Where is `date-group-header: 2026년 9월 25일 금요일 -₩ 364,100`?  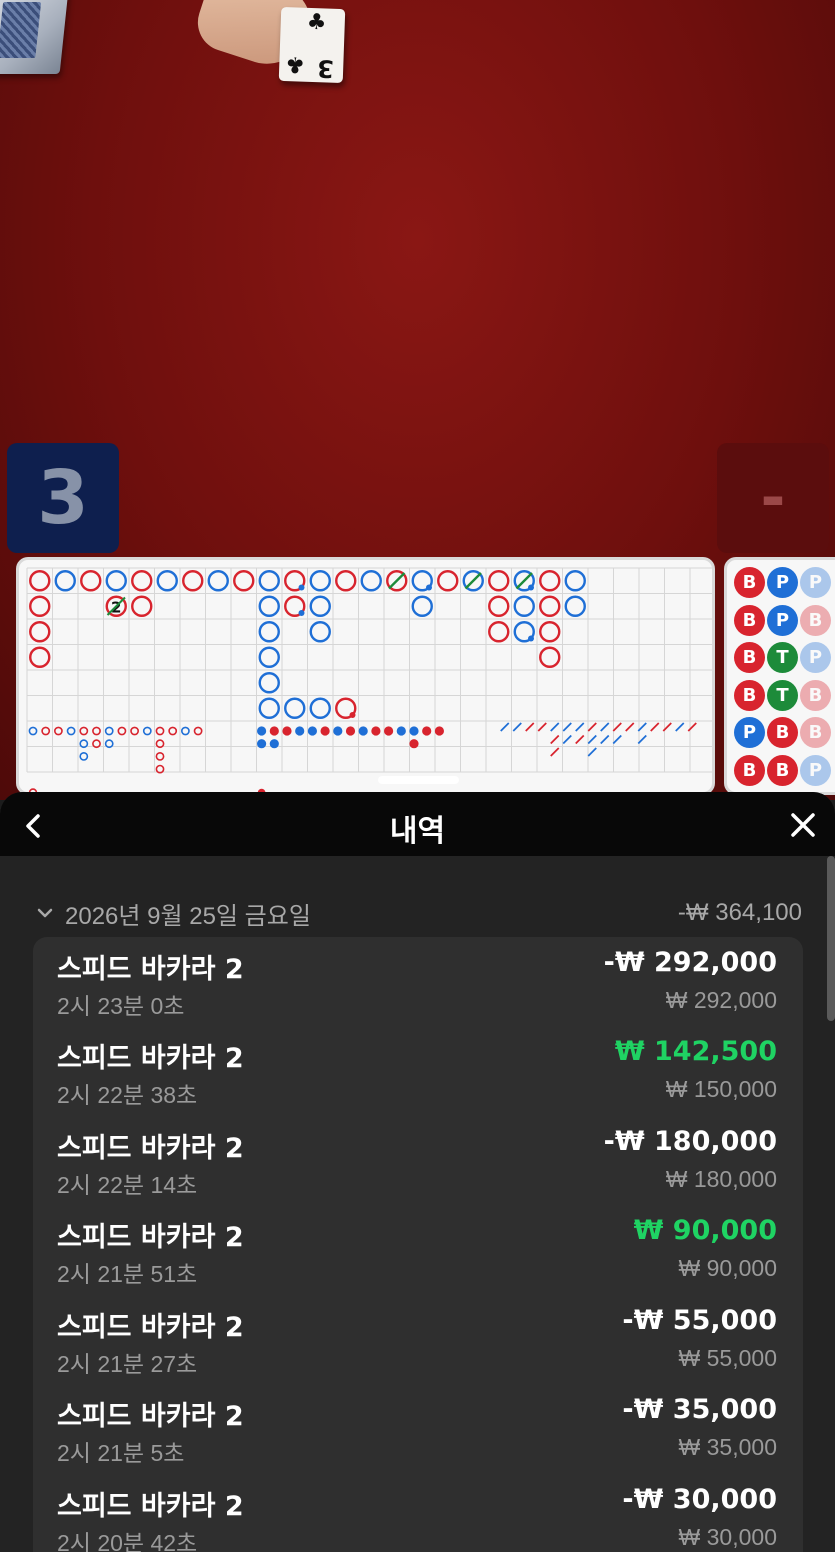 date-group-header: 2026년 9월 25일 금요일 -₩ 364,100 is located at coordinates (418, 913).